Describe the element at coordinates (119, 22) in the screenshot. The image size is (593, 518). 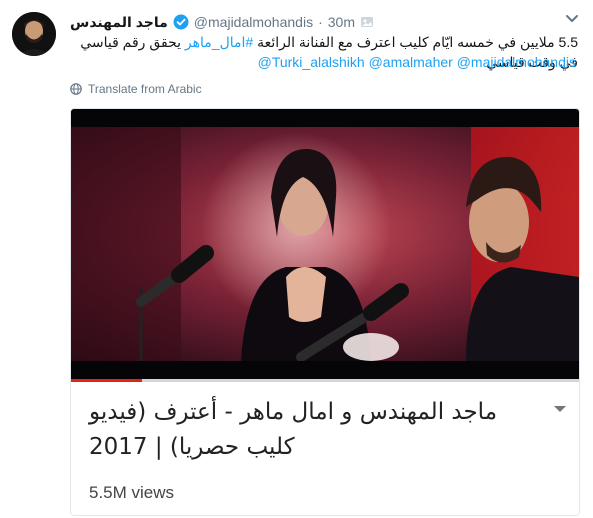
I see `display-name: ماجد المهندس` at that location.